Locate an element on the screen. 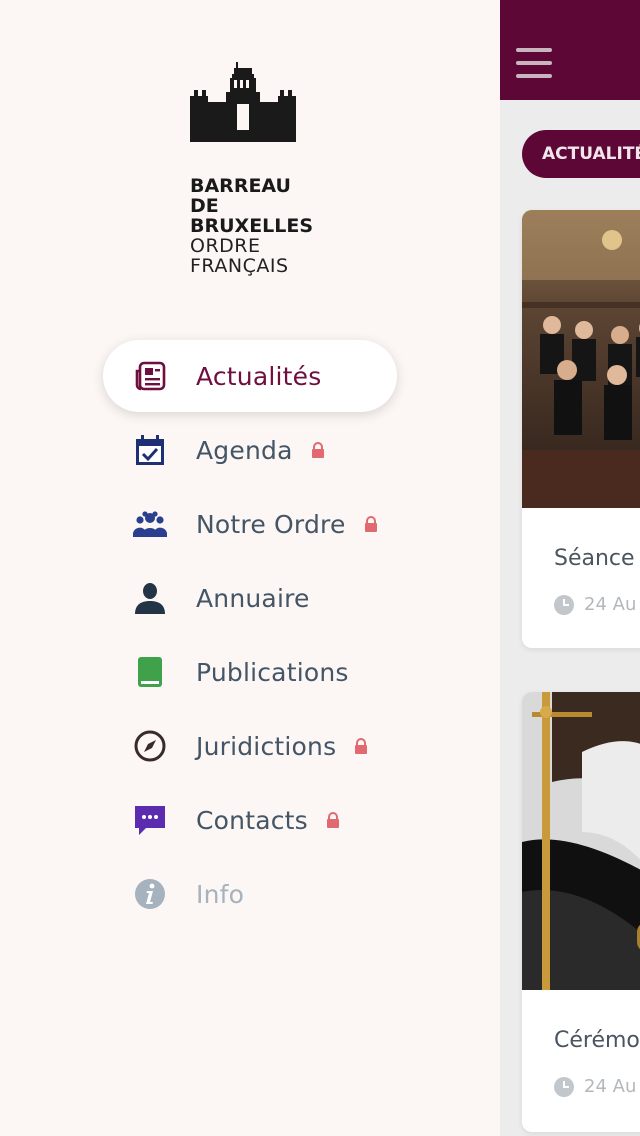  menu-item-label: Info is located at coordinates (220, 894).